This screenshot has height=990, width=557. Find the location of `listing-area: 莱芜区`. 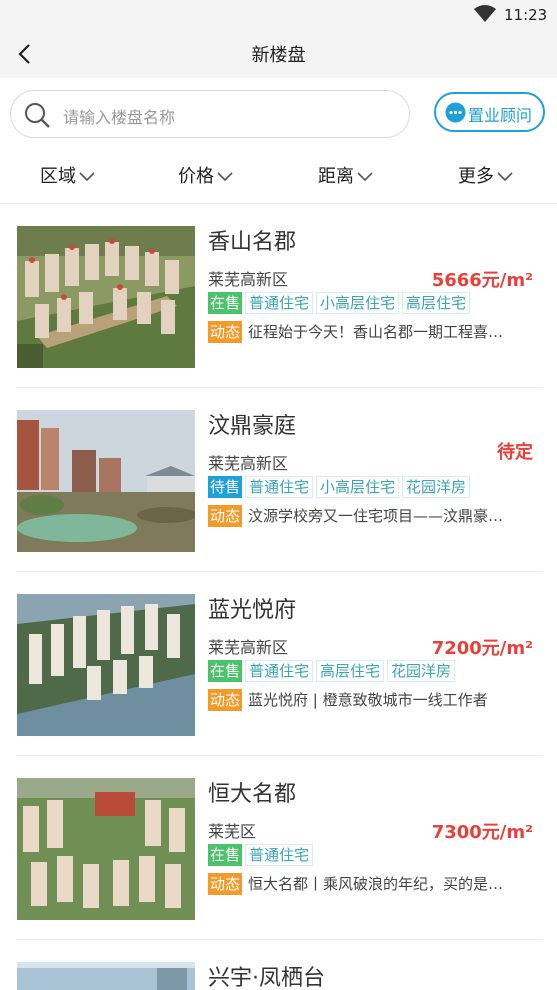

listing-area: 莱芜区 is located at coordinates (232, 831).